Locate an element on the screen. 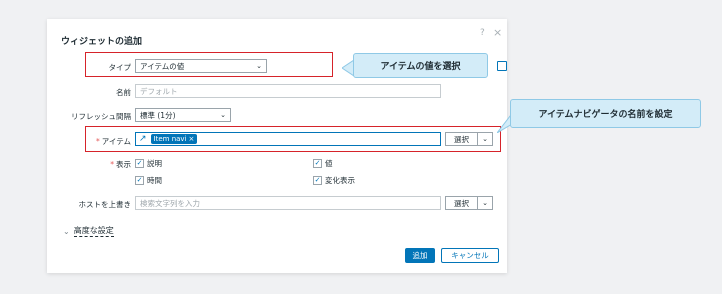 Image resolution: width=722 pixels, height=294 pixels. remove-tag-icon: × is located at coordinates (192, 139).